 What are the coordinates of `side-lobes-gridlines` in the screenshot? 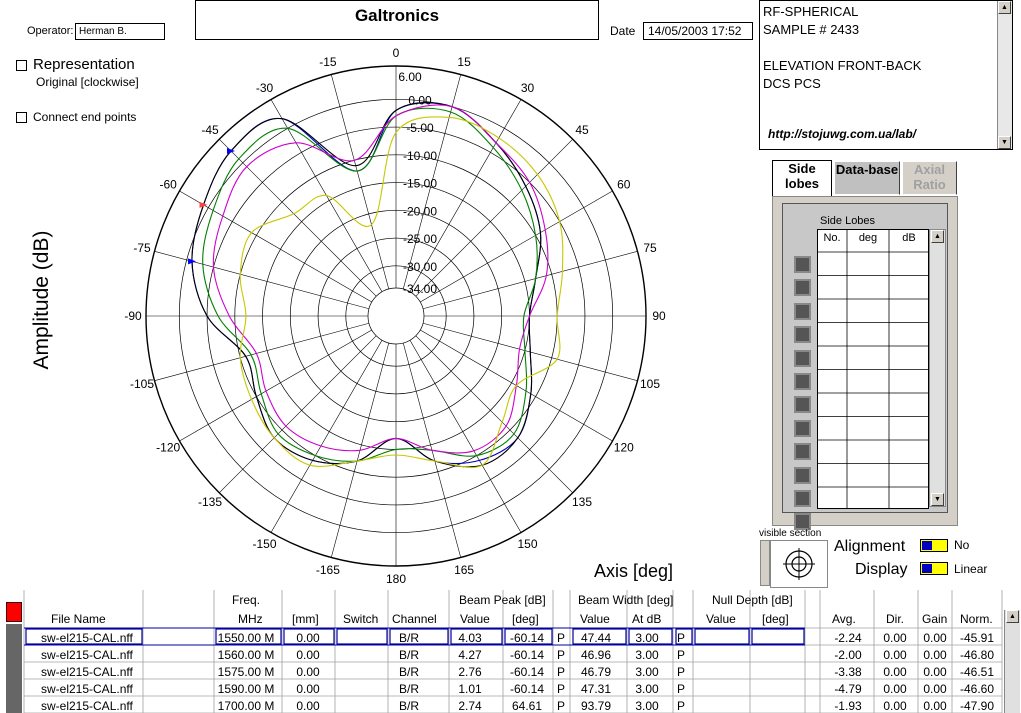 It's located at (873, 369).